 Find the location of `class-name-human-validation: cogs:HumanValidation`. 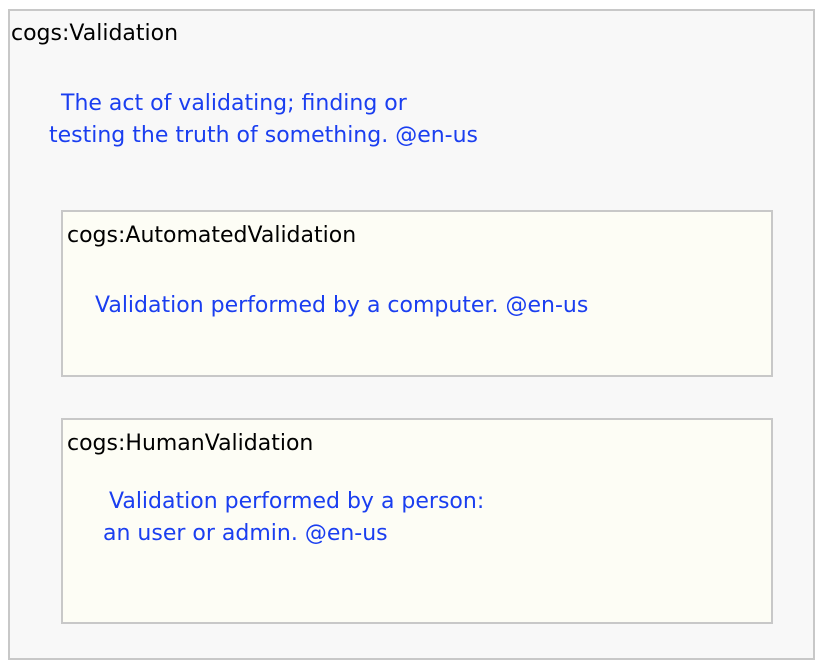

class-name-human-validation: cogs:HumanValidation is located at coordinates (190, 443).